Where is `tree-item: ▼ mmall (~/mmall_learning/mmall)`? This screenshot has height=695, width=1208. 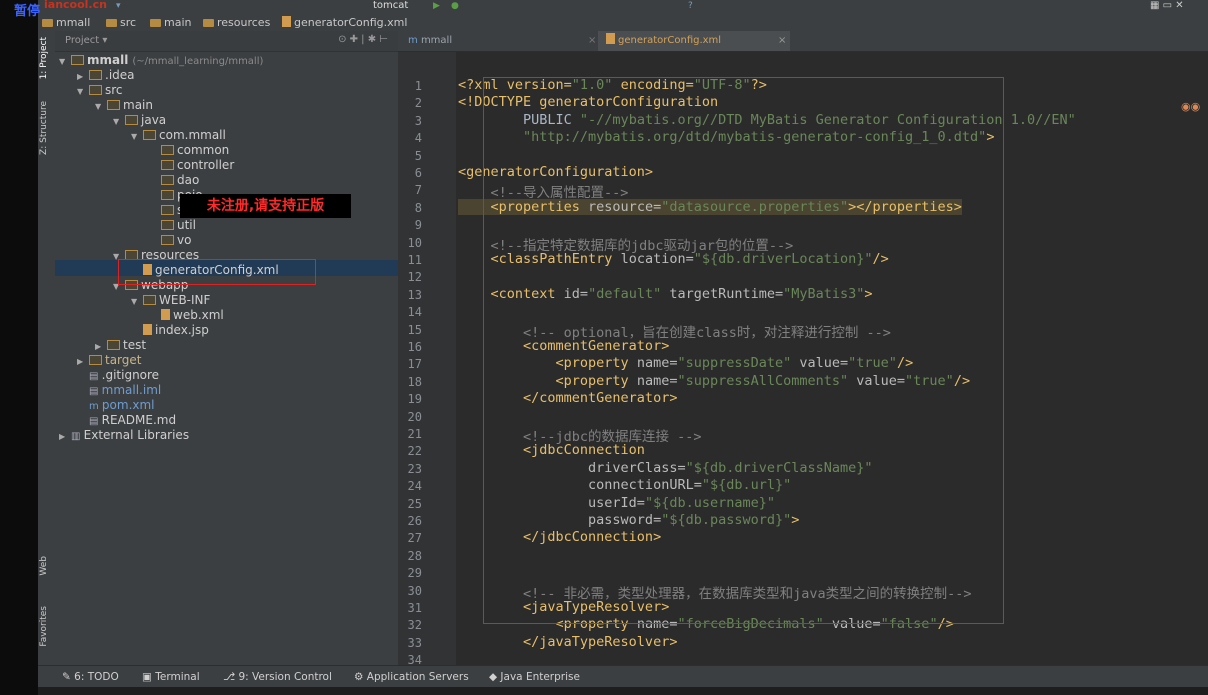
tree-item: ▼ mmall (~/mmall_learning/mmall) is located at coordinates (161, 60).